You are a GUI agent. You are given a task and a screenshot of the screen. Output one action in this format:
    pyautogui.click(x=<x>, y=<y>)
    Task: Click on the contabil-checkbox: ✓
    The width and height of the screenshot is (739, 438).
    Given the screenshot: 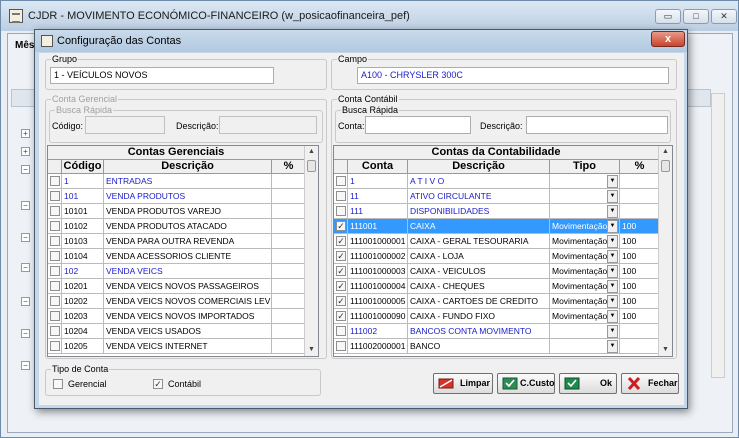 What is the action you would take?
    pyautogui.click(x=158, y=384)
    